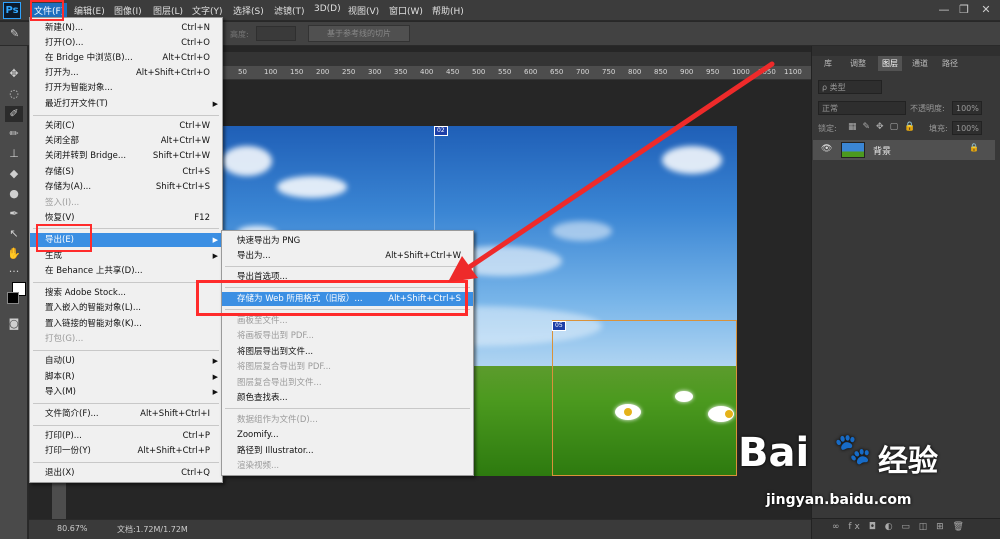  I want to click on brush-tool-icon: ✏, so click(14, 134).